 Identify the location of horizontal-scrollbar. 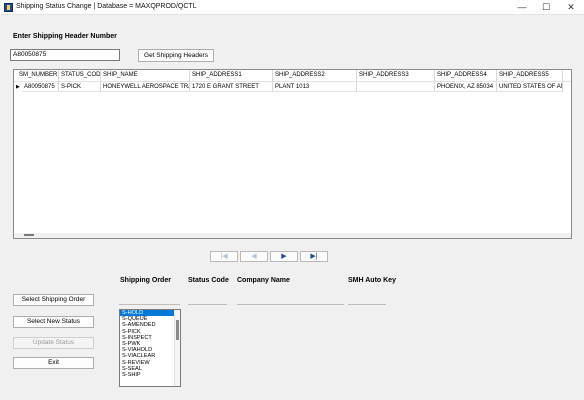
(292, 235).